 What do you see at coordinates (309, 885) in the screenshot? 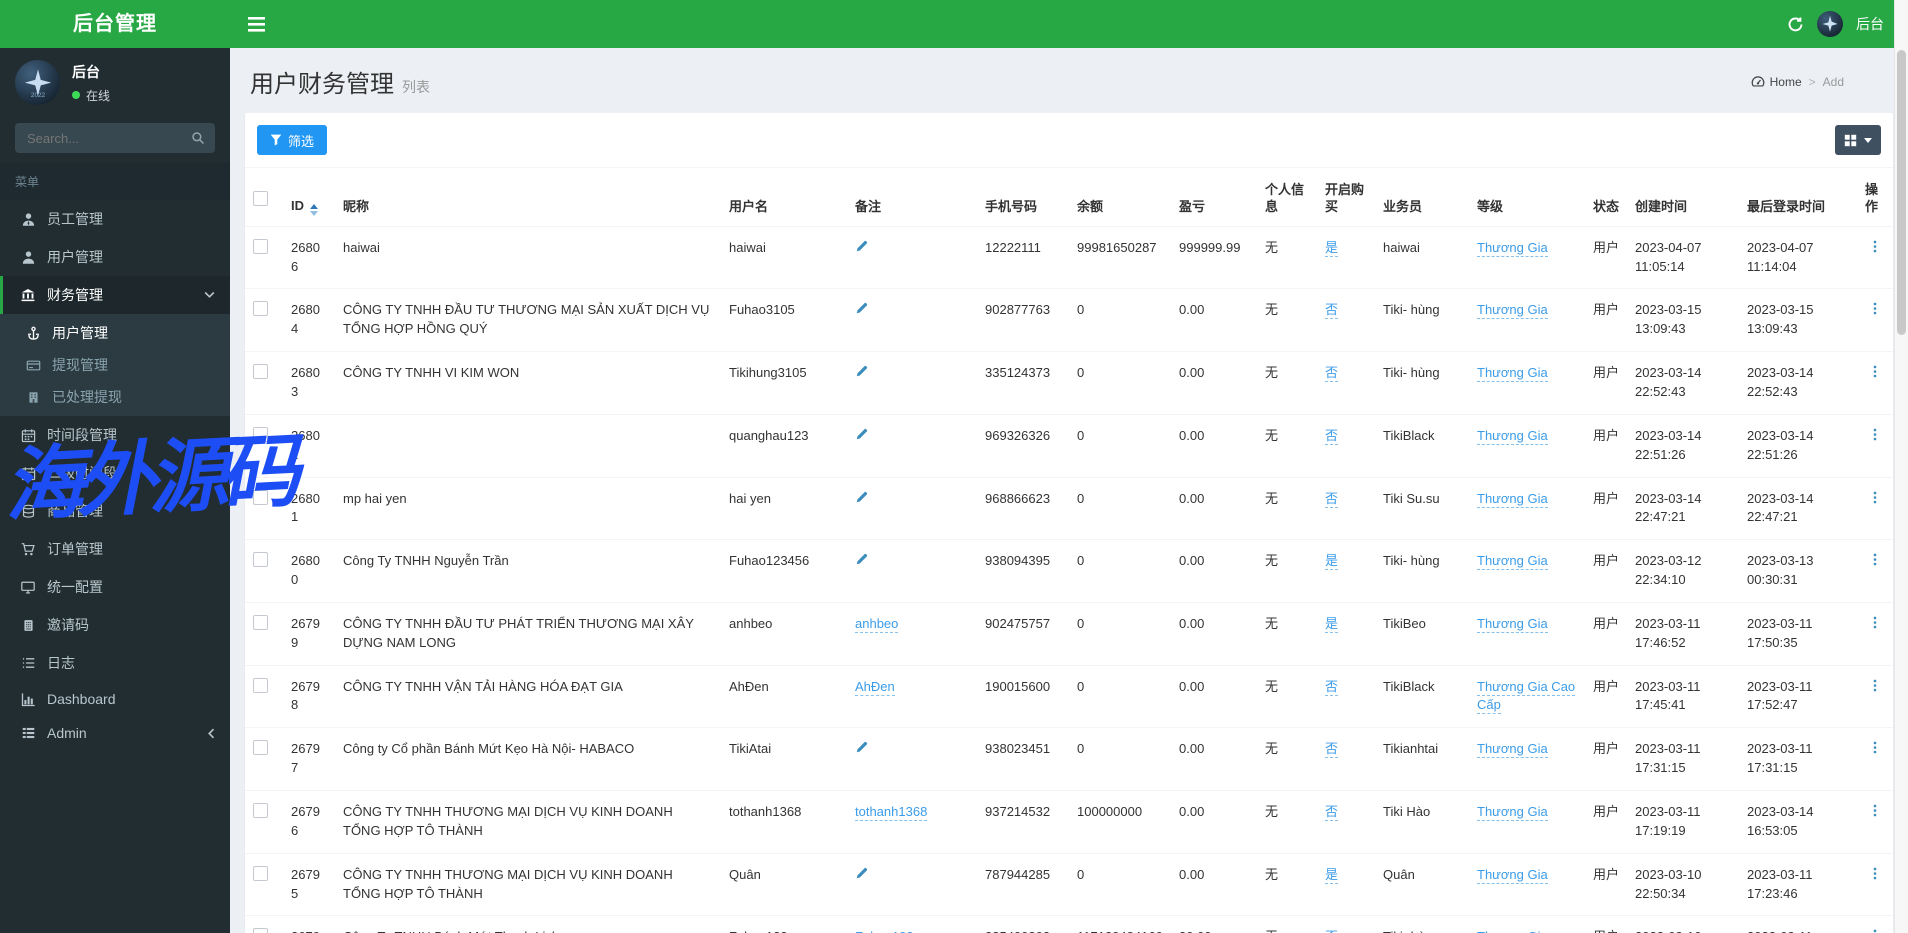
I see `cell-id: 26795` at bounding box center [309, 885].